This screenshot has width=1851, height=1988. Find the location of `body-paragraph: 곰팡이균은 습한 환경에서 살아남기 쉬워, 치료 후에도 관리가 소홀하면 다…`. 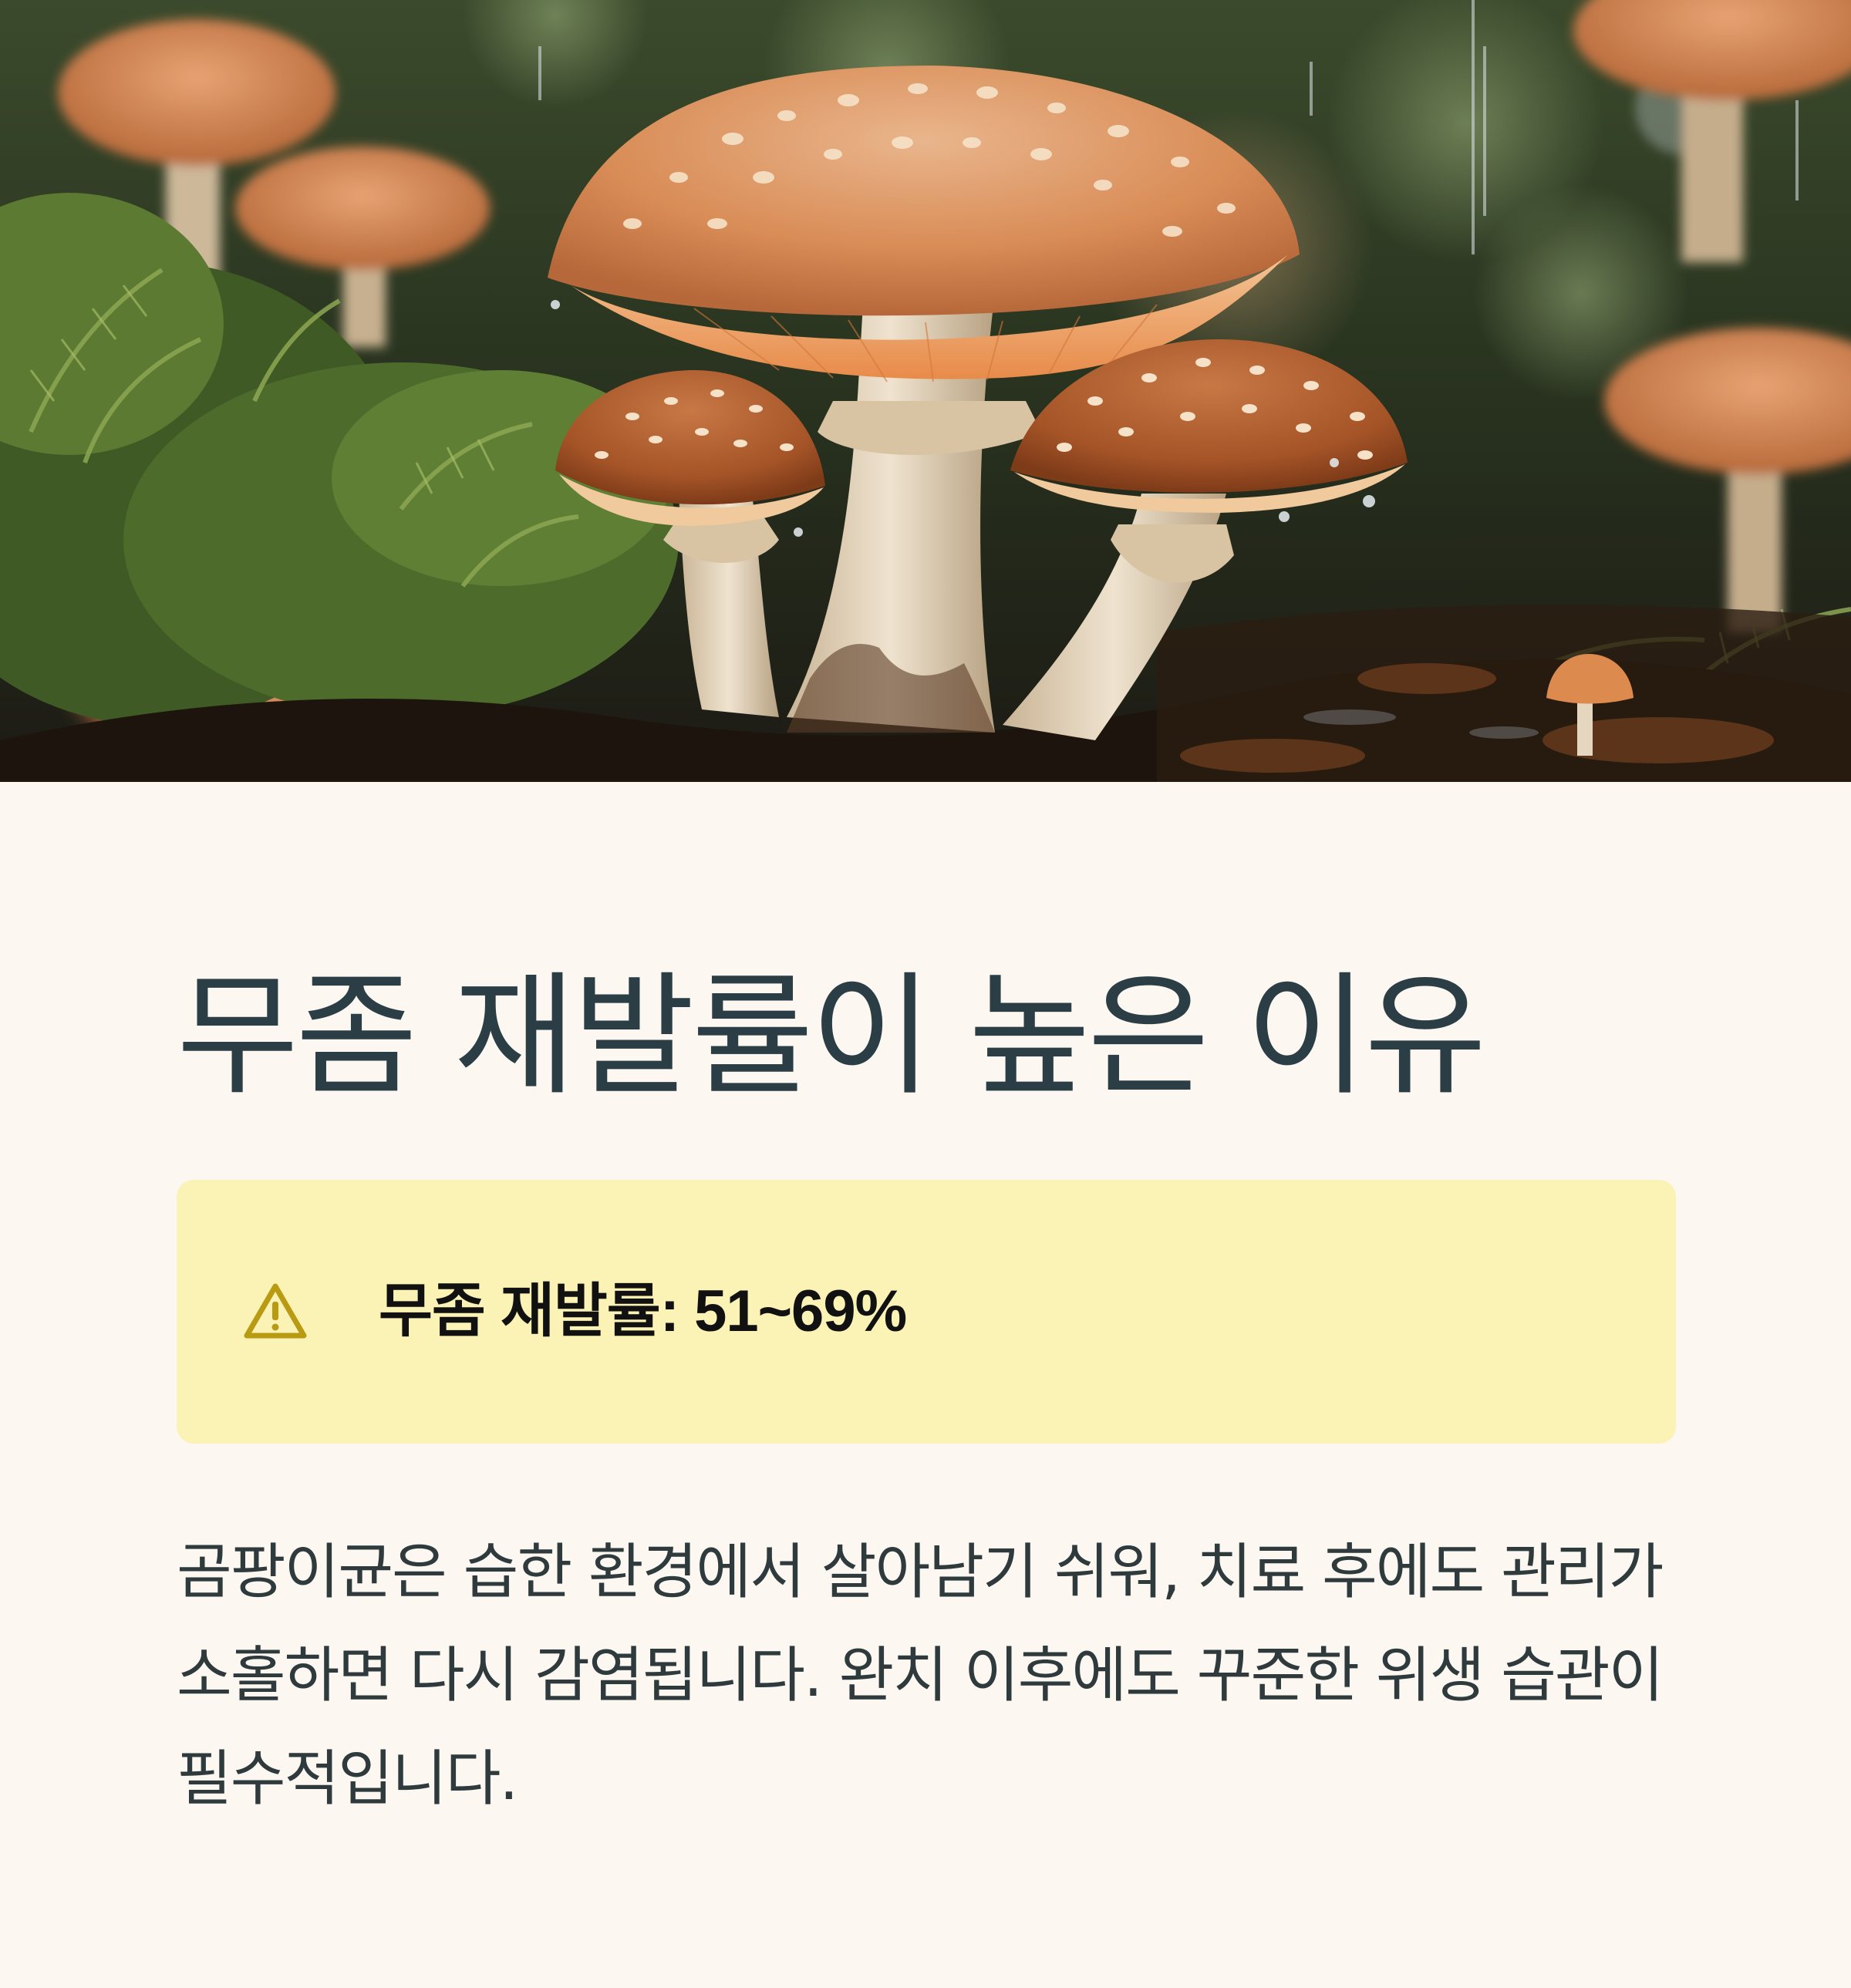

body-paragraph: 곰팡이균은 습한 환경에서 살아남기 쉬워, 치료 후에도 관리가 소홀하면 다… is located at coordinates (920, 1676).